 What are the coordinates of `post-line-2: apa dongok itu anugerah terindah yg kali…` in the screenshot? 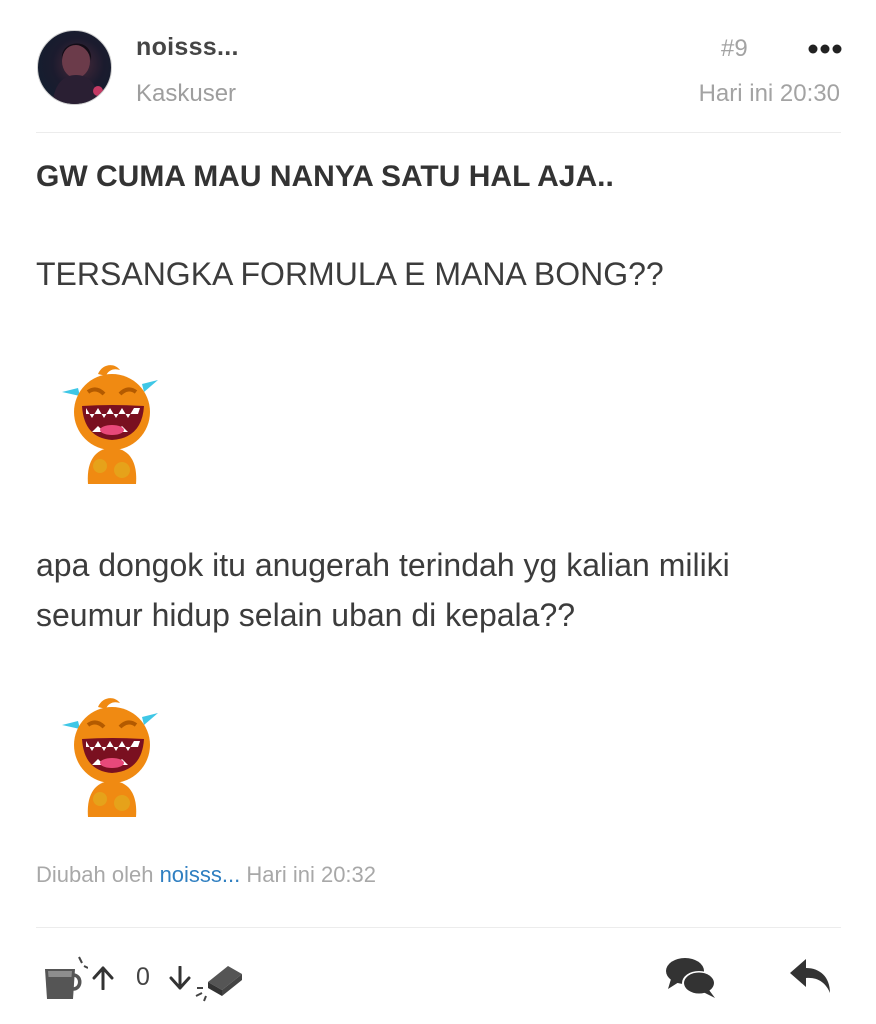 It's located at (383, 590).